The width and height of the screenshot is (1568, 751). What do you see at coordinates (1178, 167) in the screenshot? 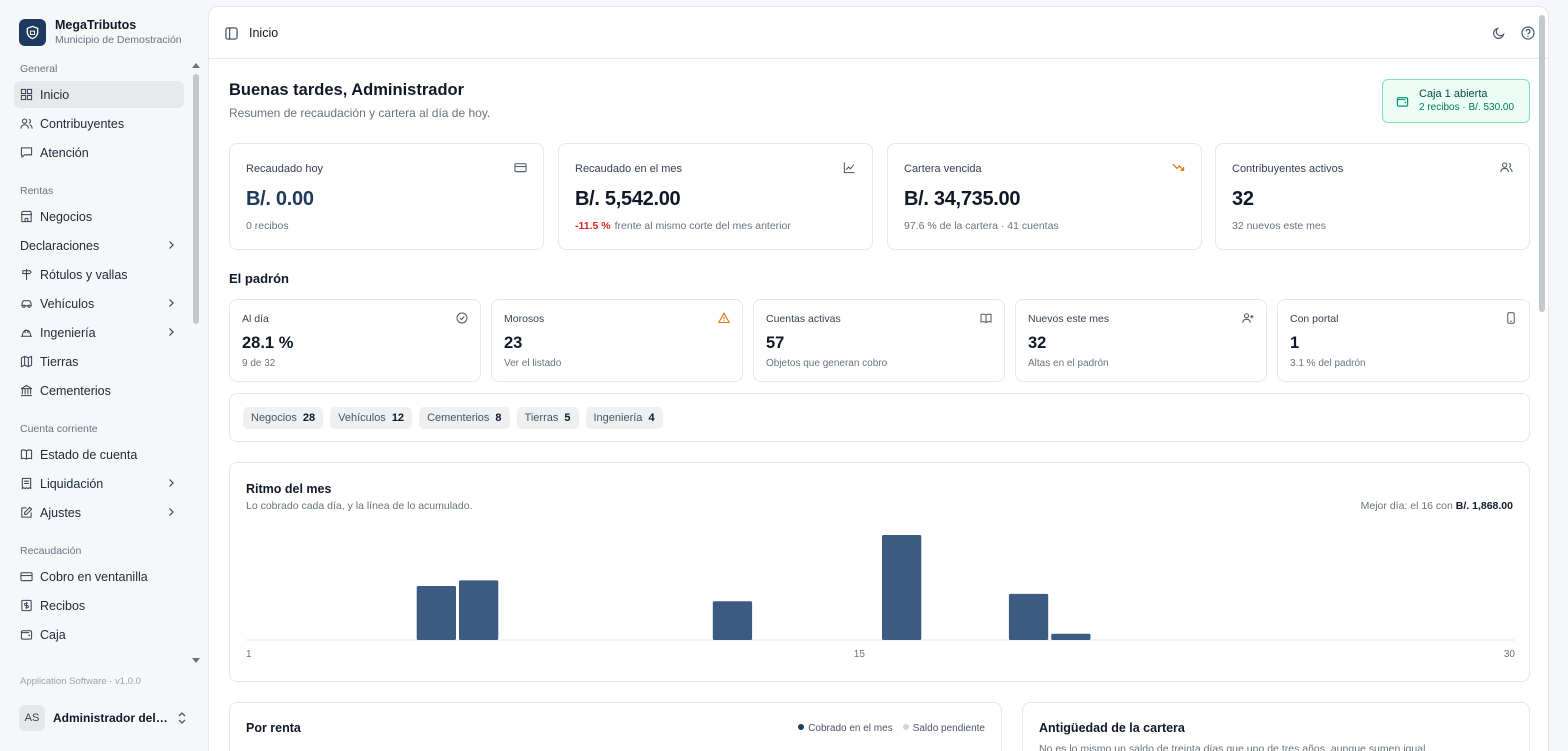
I see `trending-down-icon` at bounding box center [1178, 167].